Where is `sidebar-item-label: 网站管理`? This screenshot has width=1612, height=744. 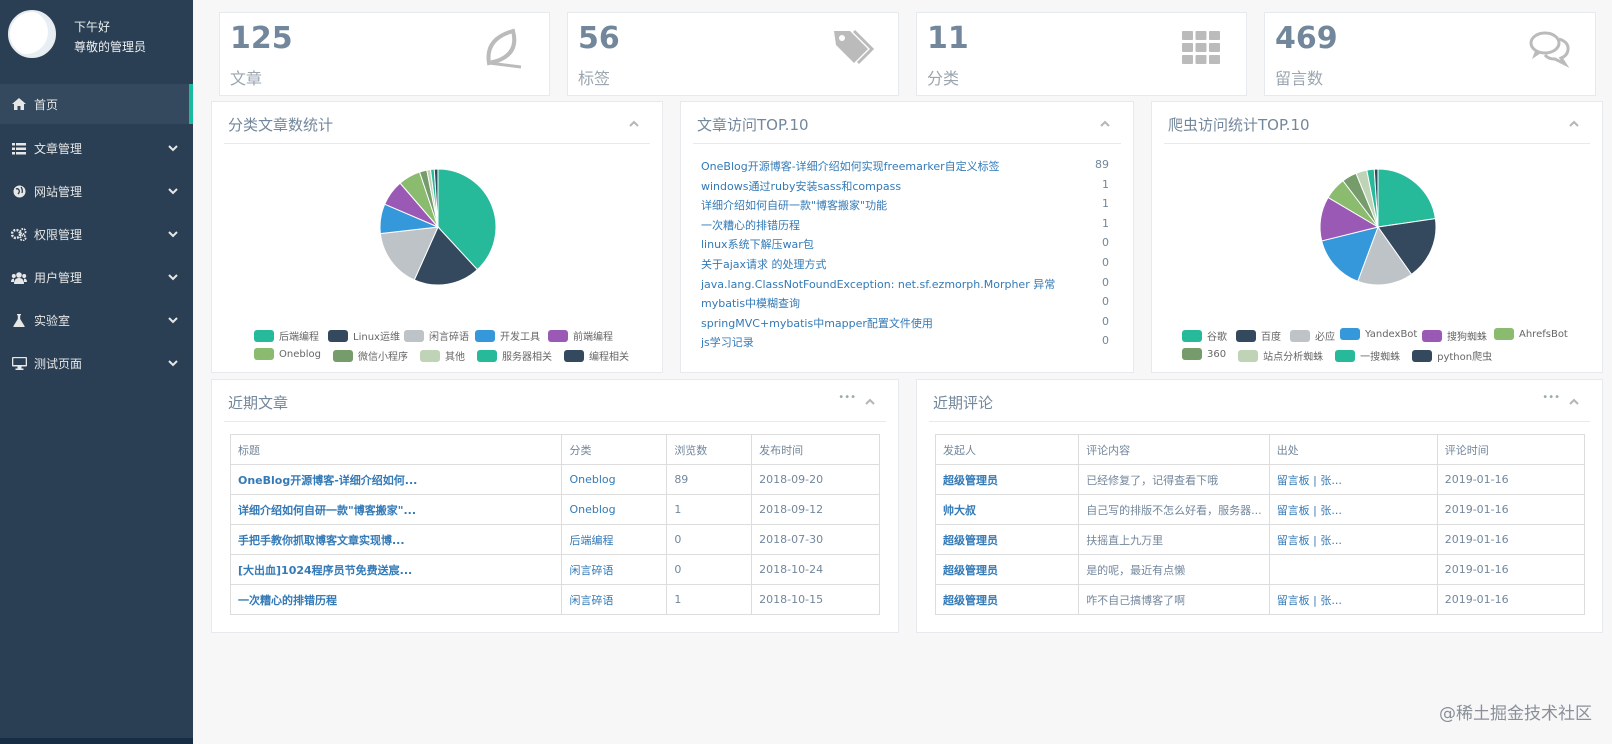
sidebar-item-label: 网站管理 is located at coordinates (58, 192).